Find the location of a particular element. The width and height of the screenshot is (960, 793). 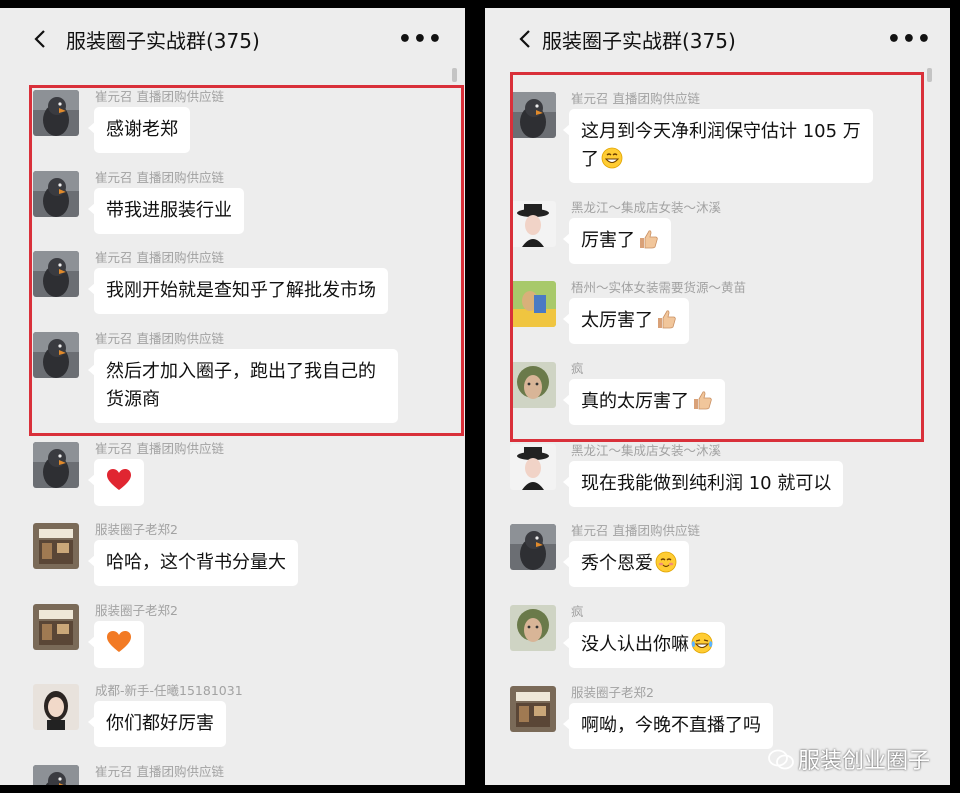

orange-heart-icon is located at coordinates (119, 641).